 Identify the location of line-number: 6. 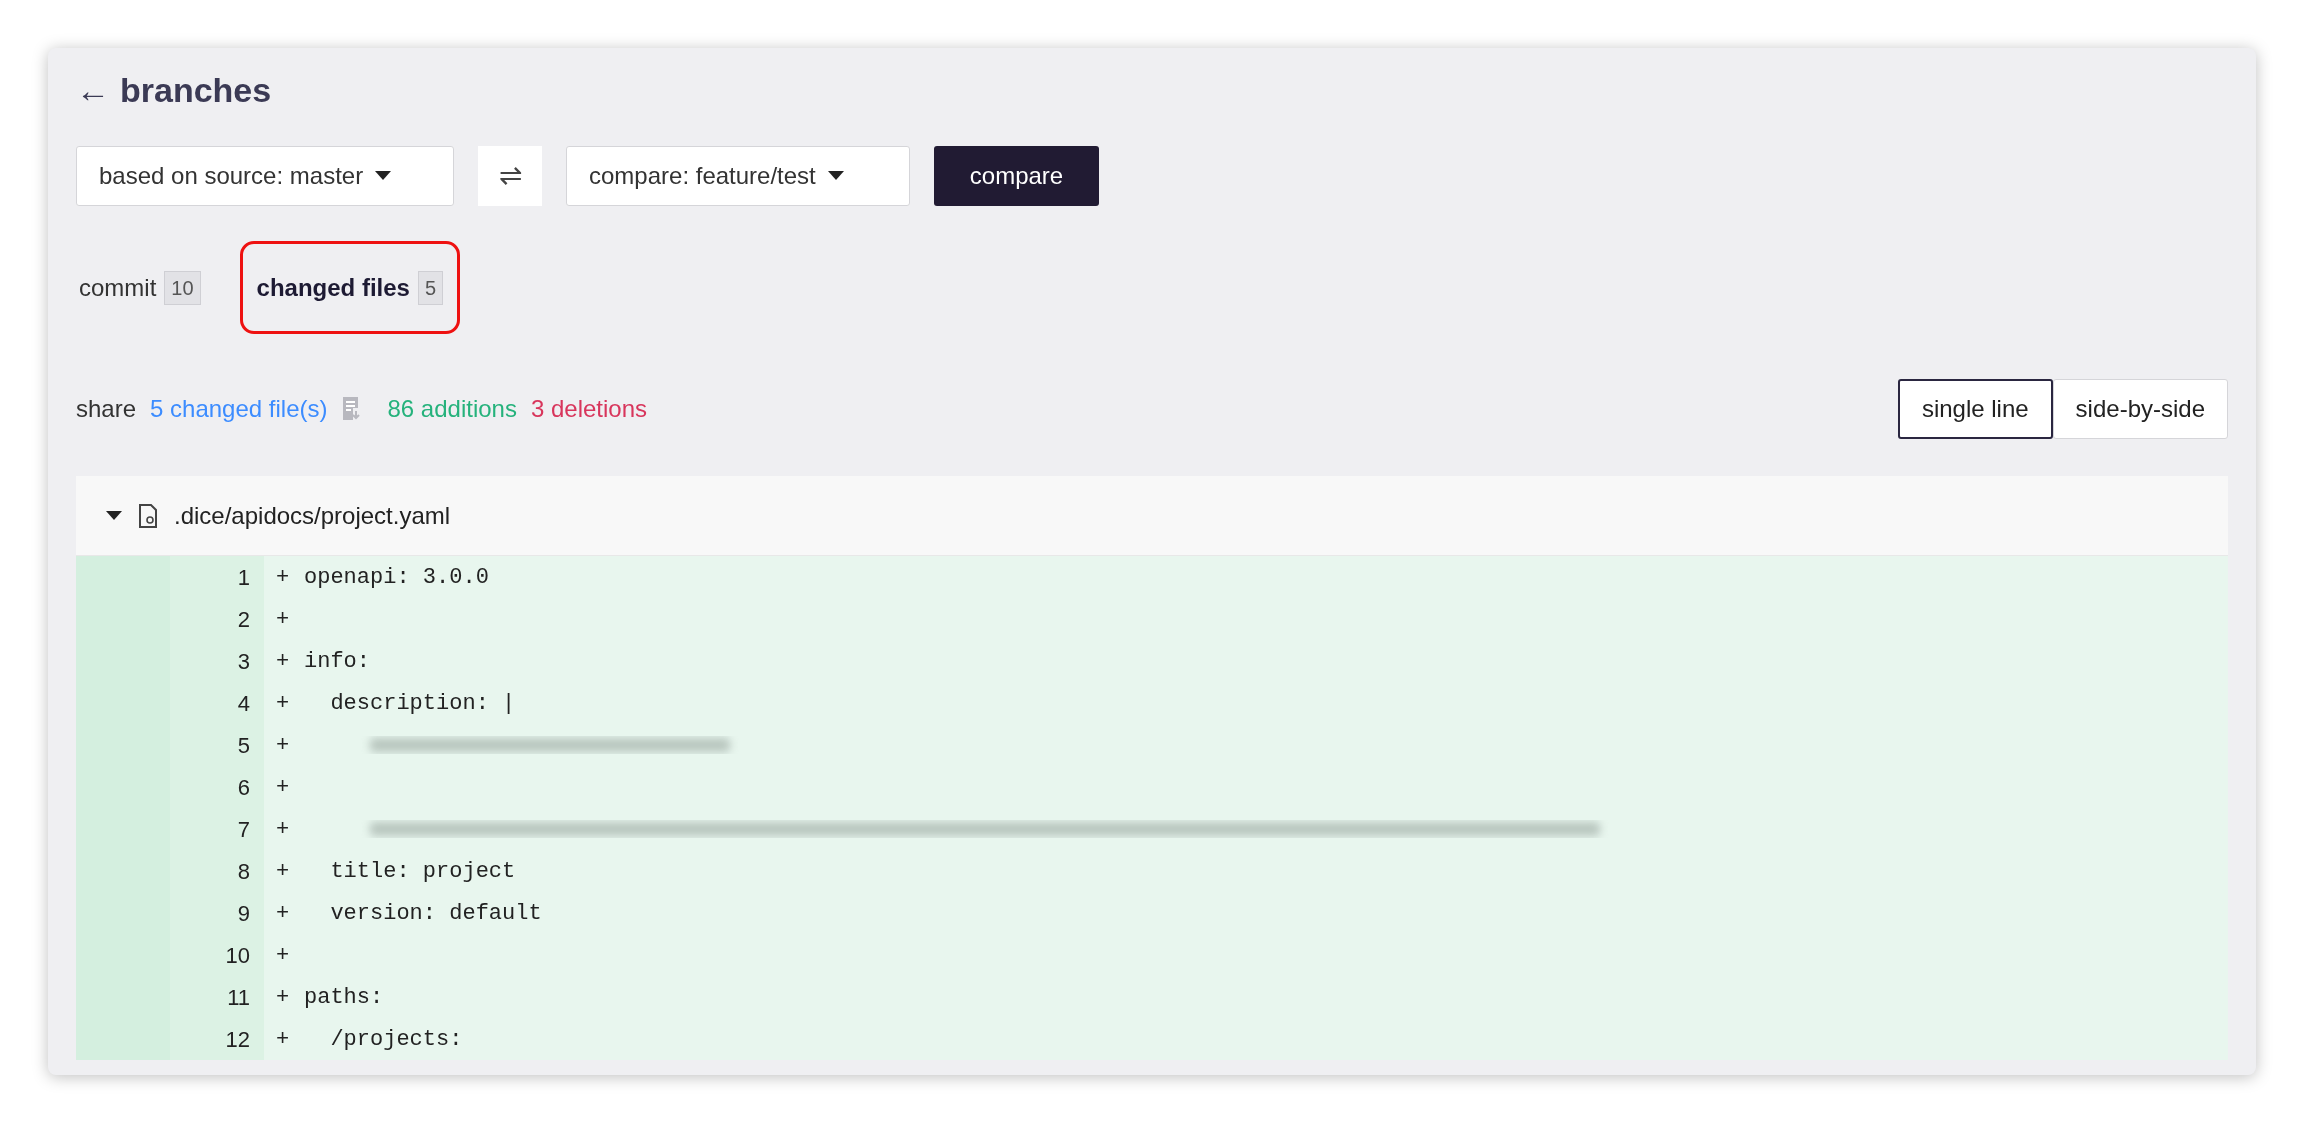
(217, 787).